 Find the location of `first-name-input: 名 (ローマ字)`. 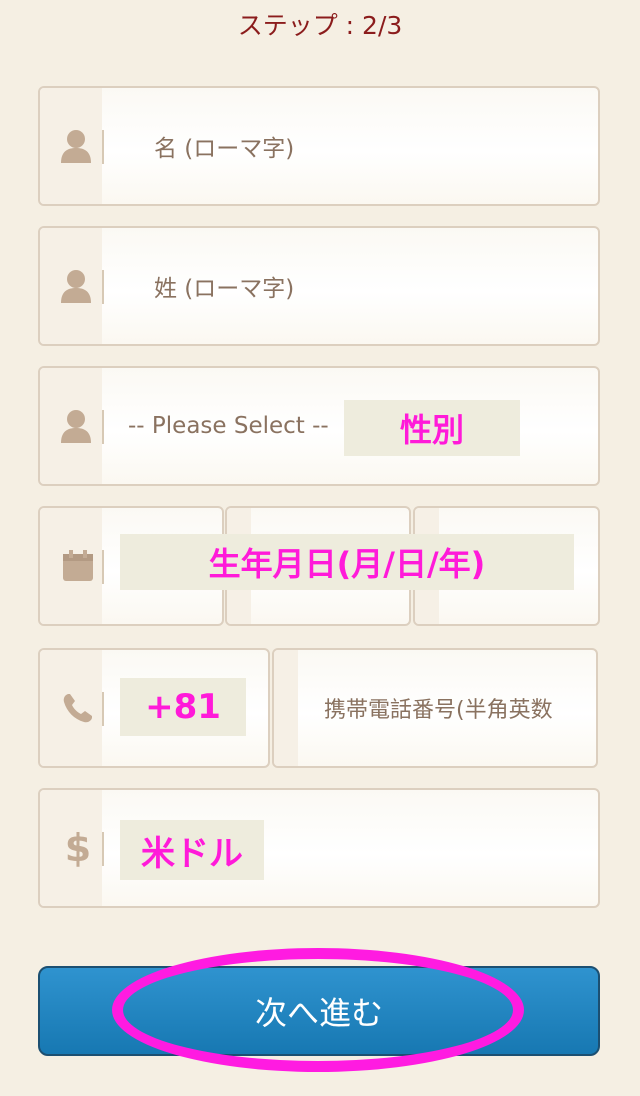

first-name-input: 名 (ローマ字) is located at coordinates (371, 146).